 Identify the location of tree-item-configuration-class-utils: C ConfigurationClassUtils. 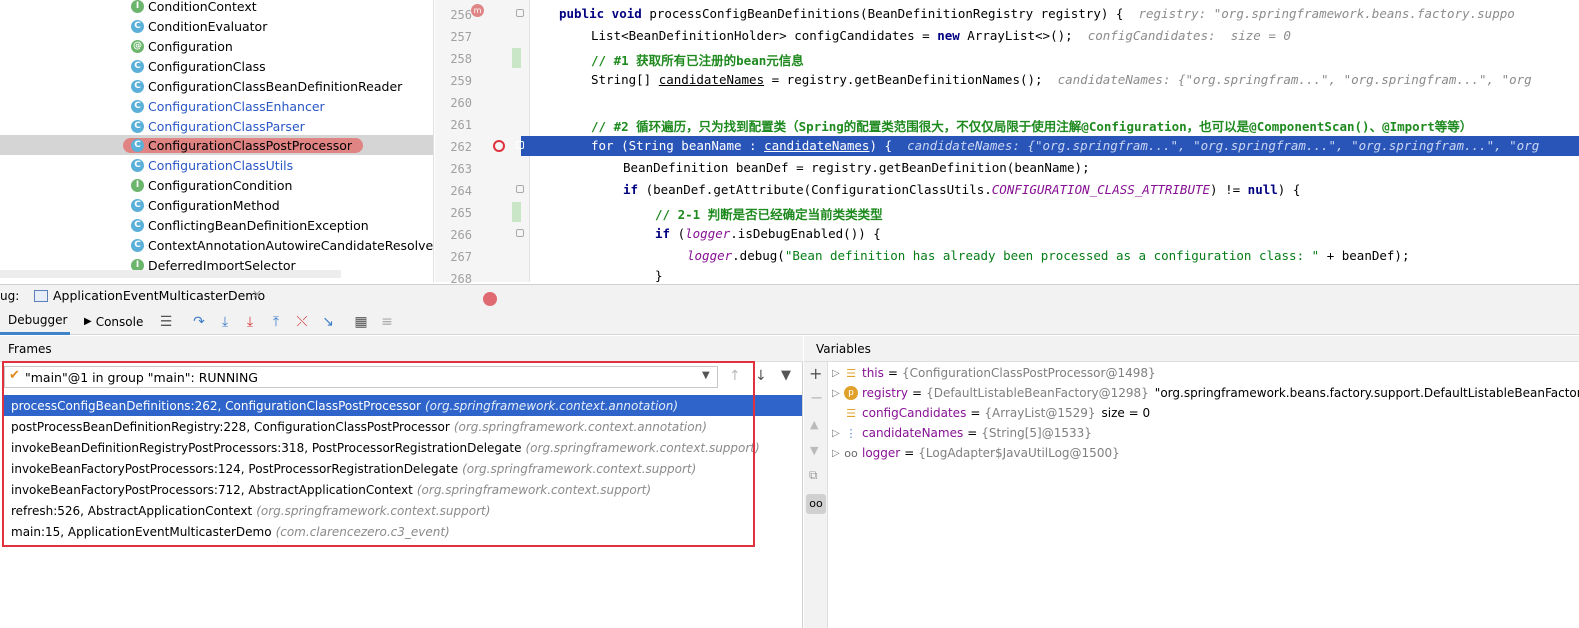
(216, 165).